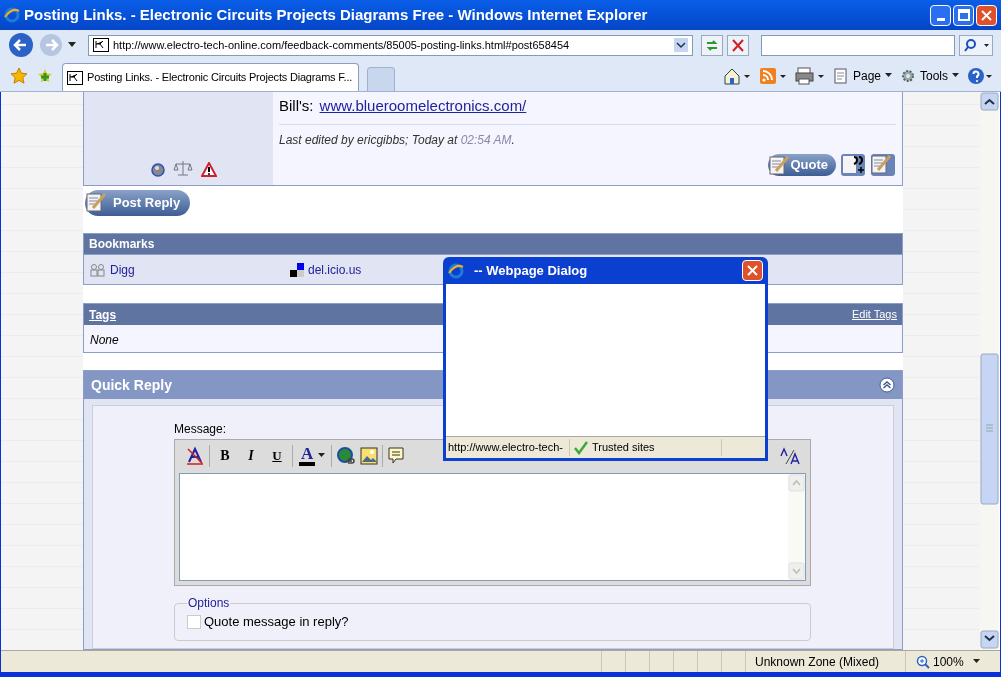 The width and height of the screenshot is (1001, 677). What do you see at coordinates (952, 661) in the screenshot?
I see `zoom-button: 100%` at bounding box center [952, 661].